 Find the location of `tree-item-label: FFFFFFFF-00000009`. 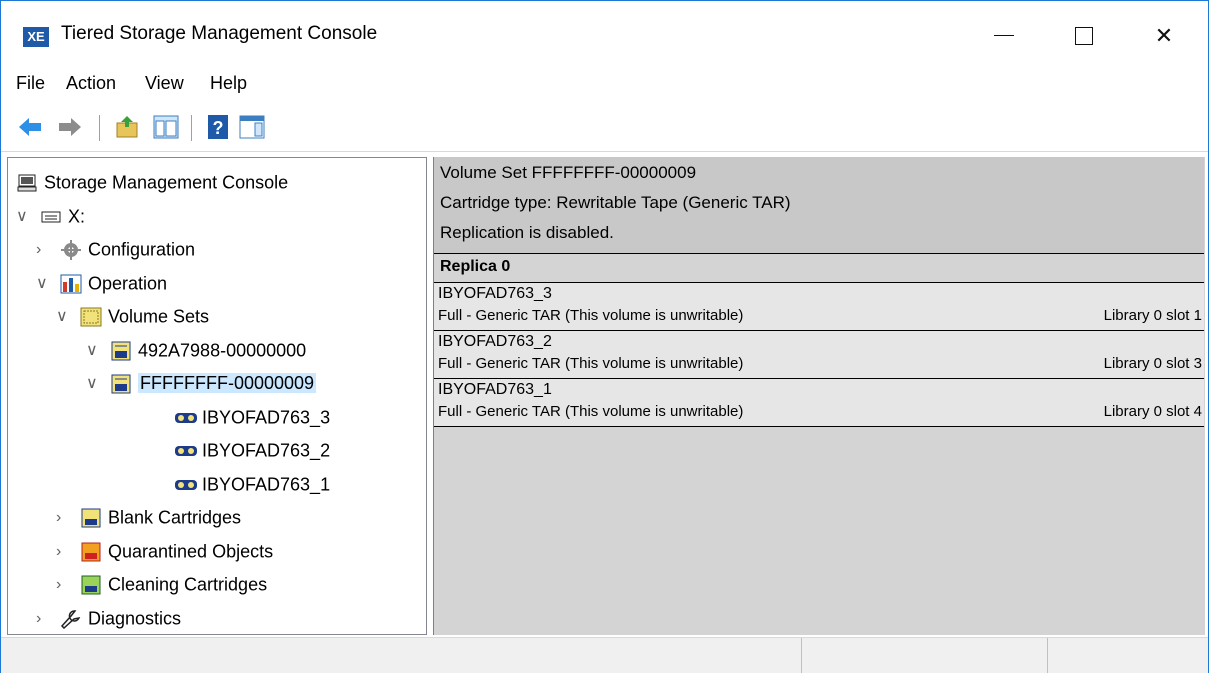

tree-item-label: FFFFFFFF-00000009 is located at coordinates (227, 383).